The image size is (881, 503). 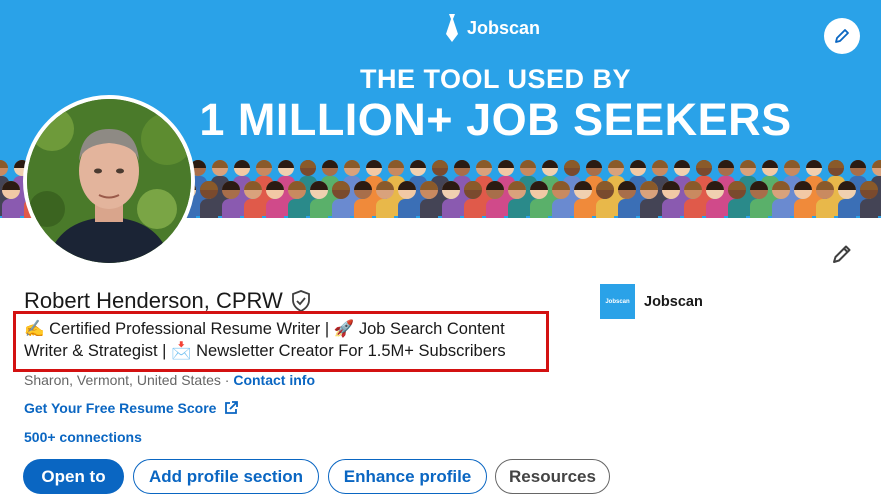 I want to click on company-name: Jobscan, so click(x=673, y=301).